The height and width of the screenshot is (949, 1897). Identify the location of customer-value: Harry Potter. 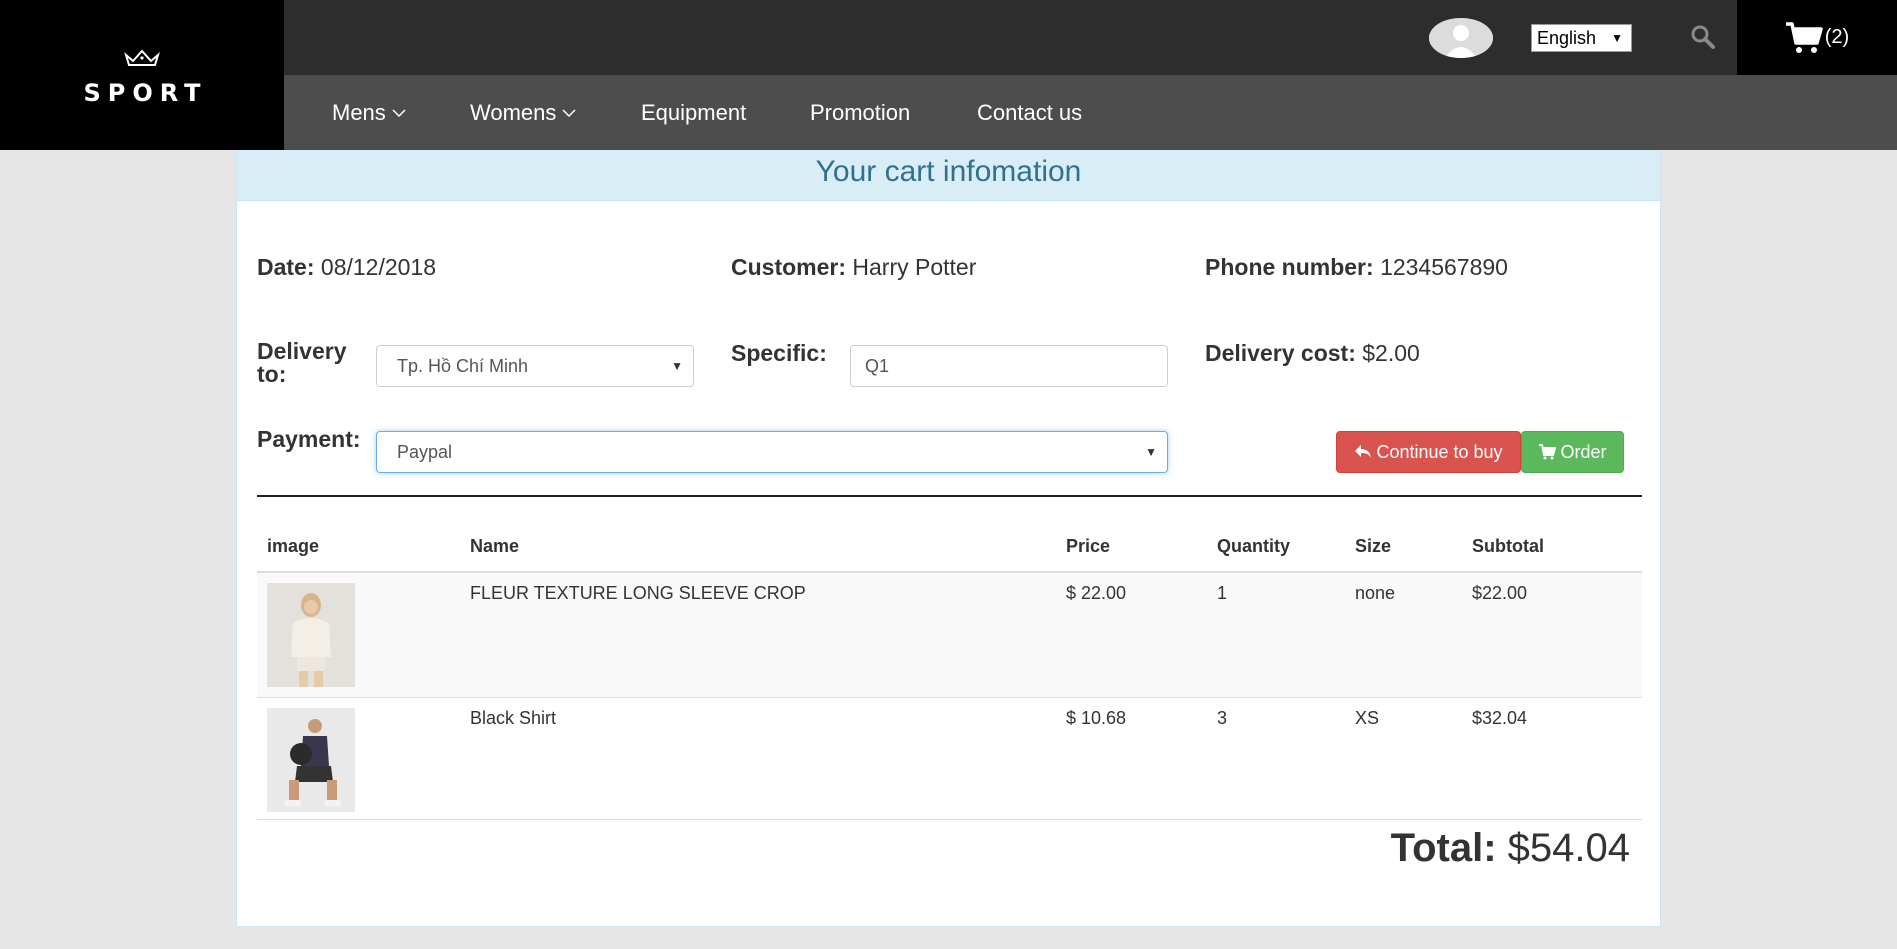
(914, 267).